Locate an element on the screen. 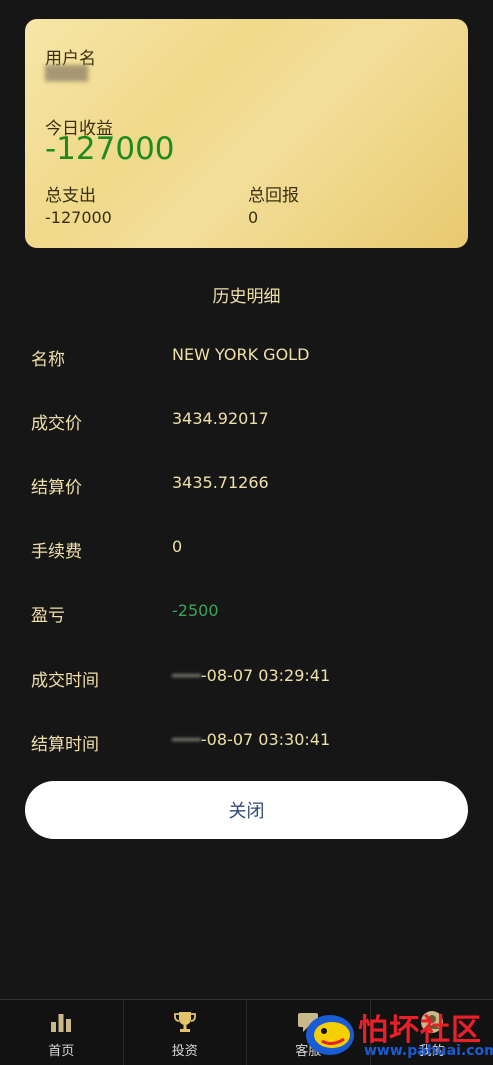  time-value: -08-07 03:30:41 is located at coordinates (265, 739).